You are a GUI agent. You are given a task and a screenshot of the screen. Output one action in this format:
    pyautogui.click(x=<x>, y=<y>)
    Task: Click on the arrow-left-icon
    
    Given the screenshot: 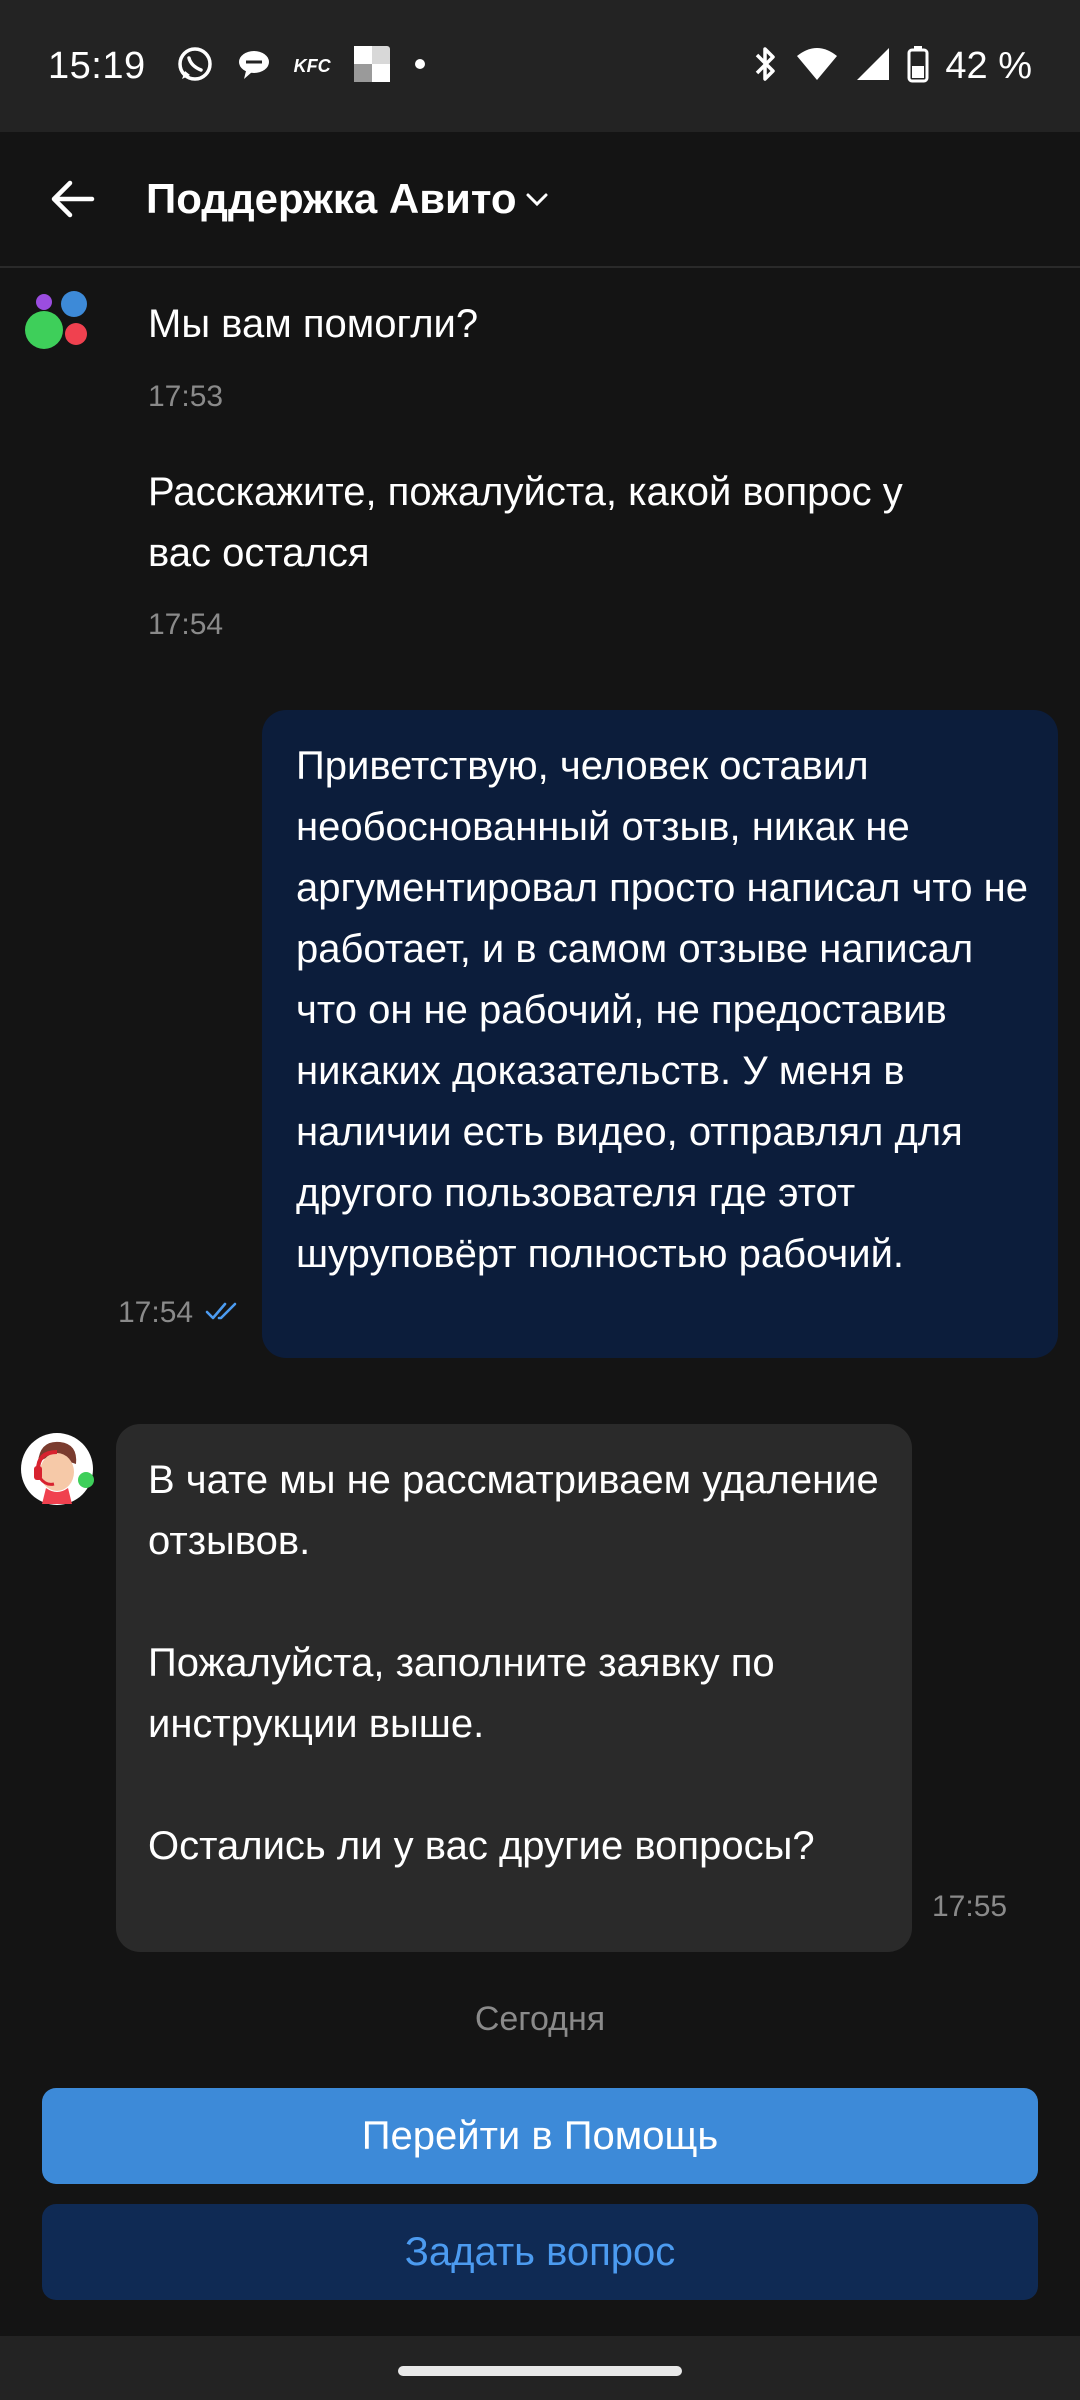 What is the action you would take?
    pyautogui.click(x=73, y=199)
    